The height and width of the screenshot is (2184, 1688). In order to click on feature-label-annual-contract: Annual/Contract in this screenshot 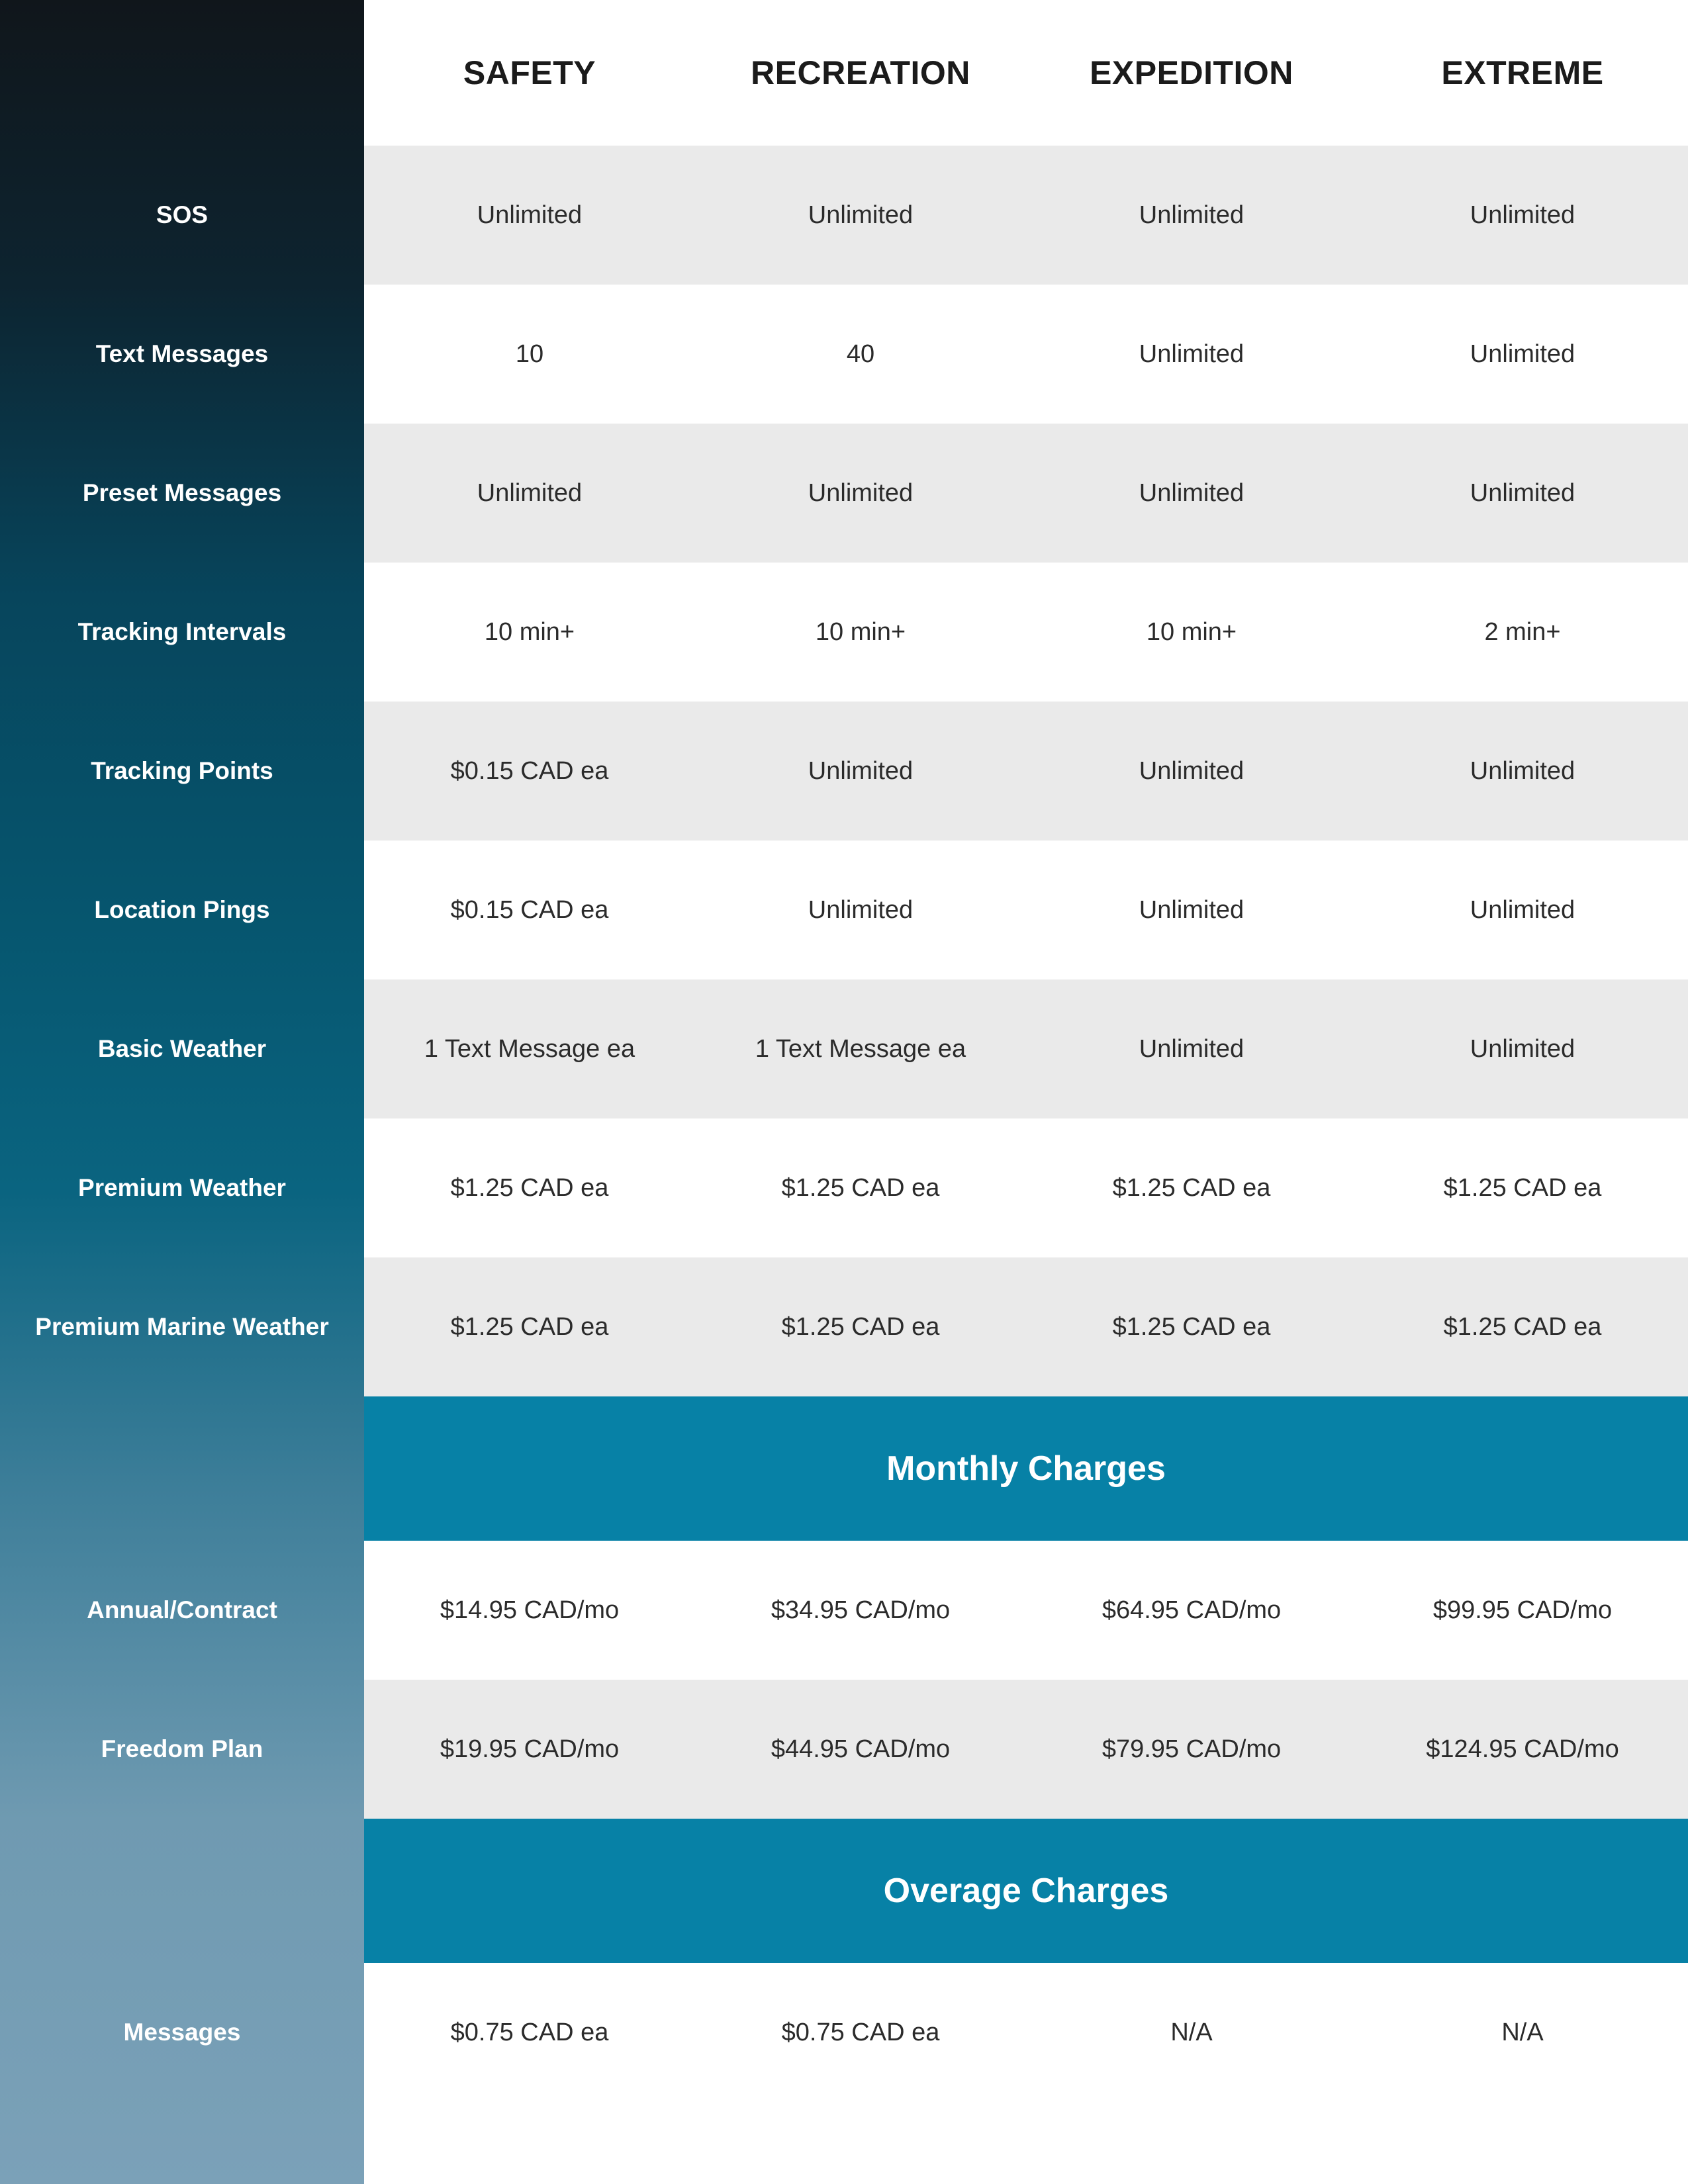, I will do `click(182, 1610)`.